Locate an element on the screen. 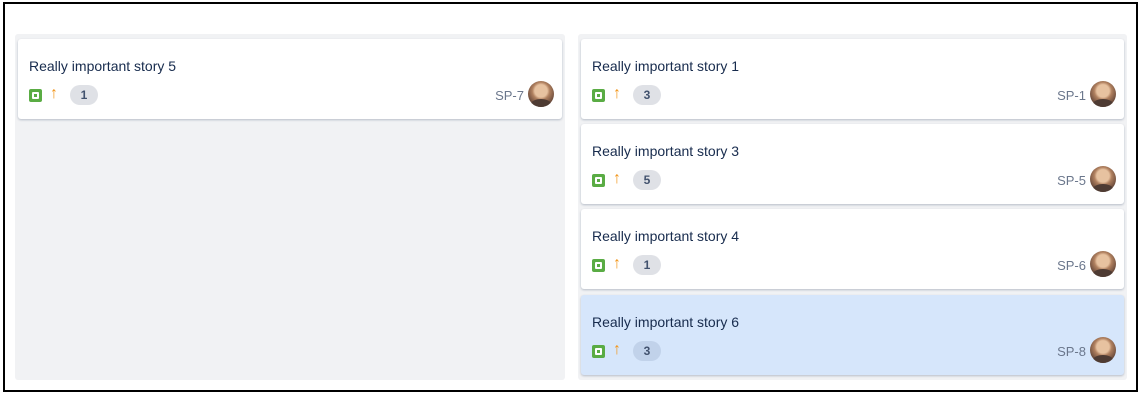  issue-card-selected: Really important story 6 ↑ 3 SP-8 is located at coordinates (852, 335).